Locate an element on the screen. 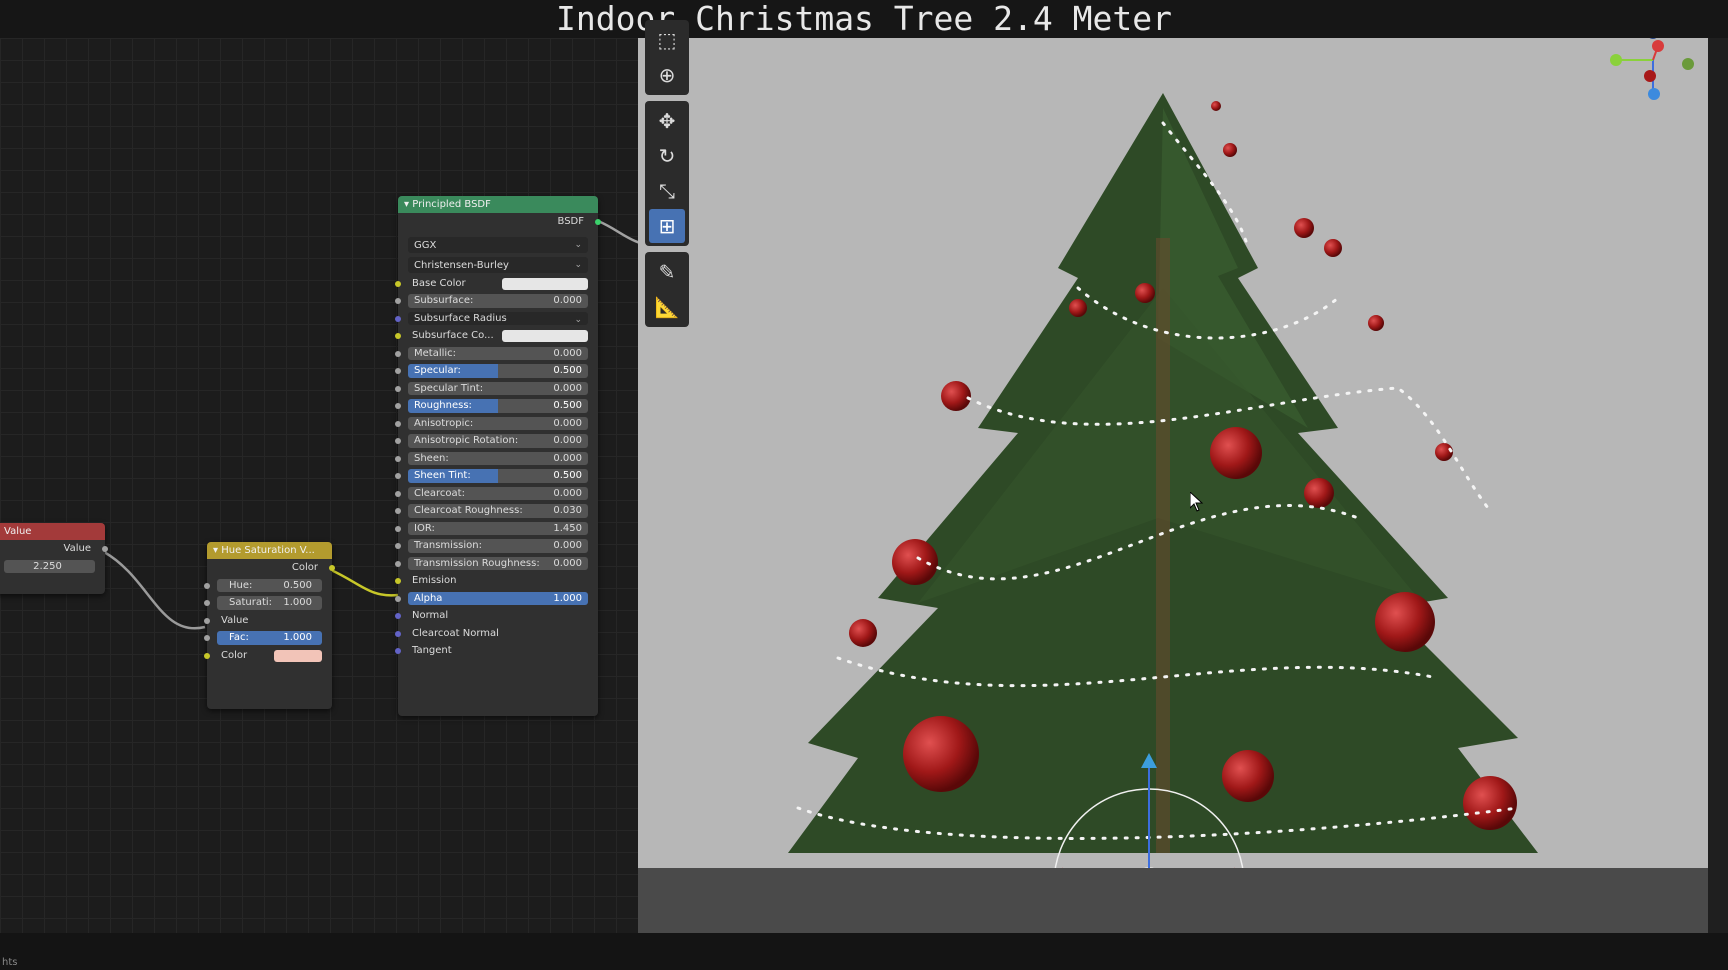 This screenshot has height=970, width=1728. bsdf-input-row: Specular: 0.500 is located at coordinates (496, 371).